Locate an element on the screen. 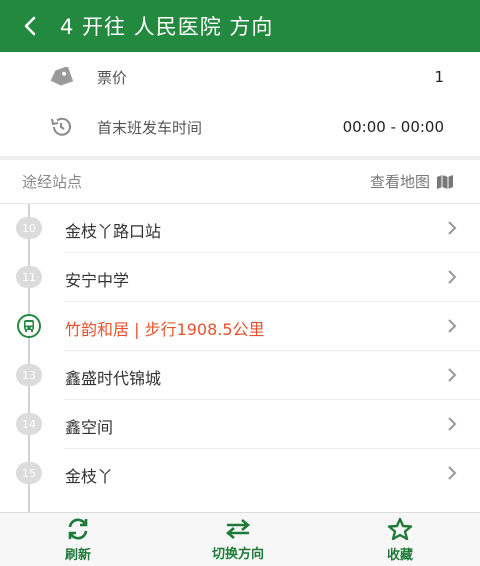 This screenshot has width=480, height=566. stop-name: 金枝丫路口站 is located at coordinates (113, 231).